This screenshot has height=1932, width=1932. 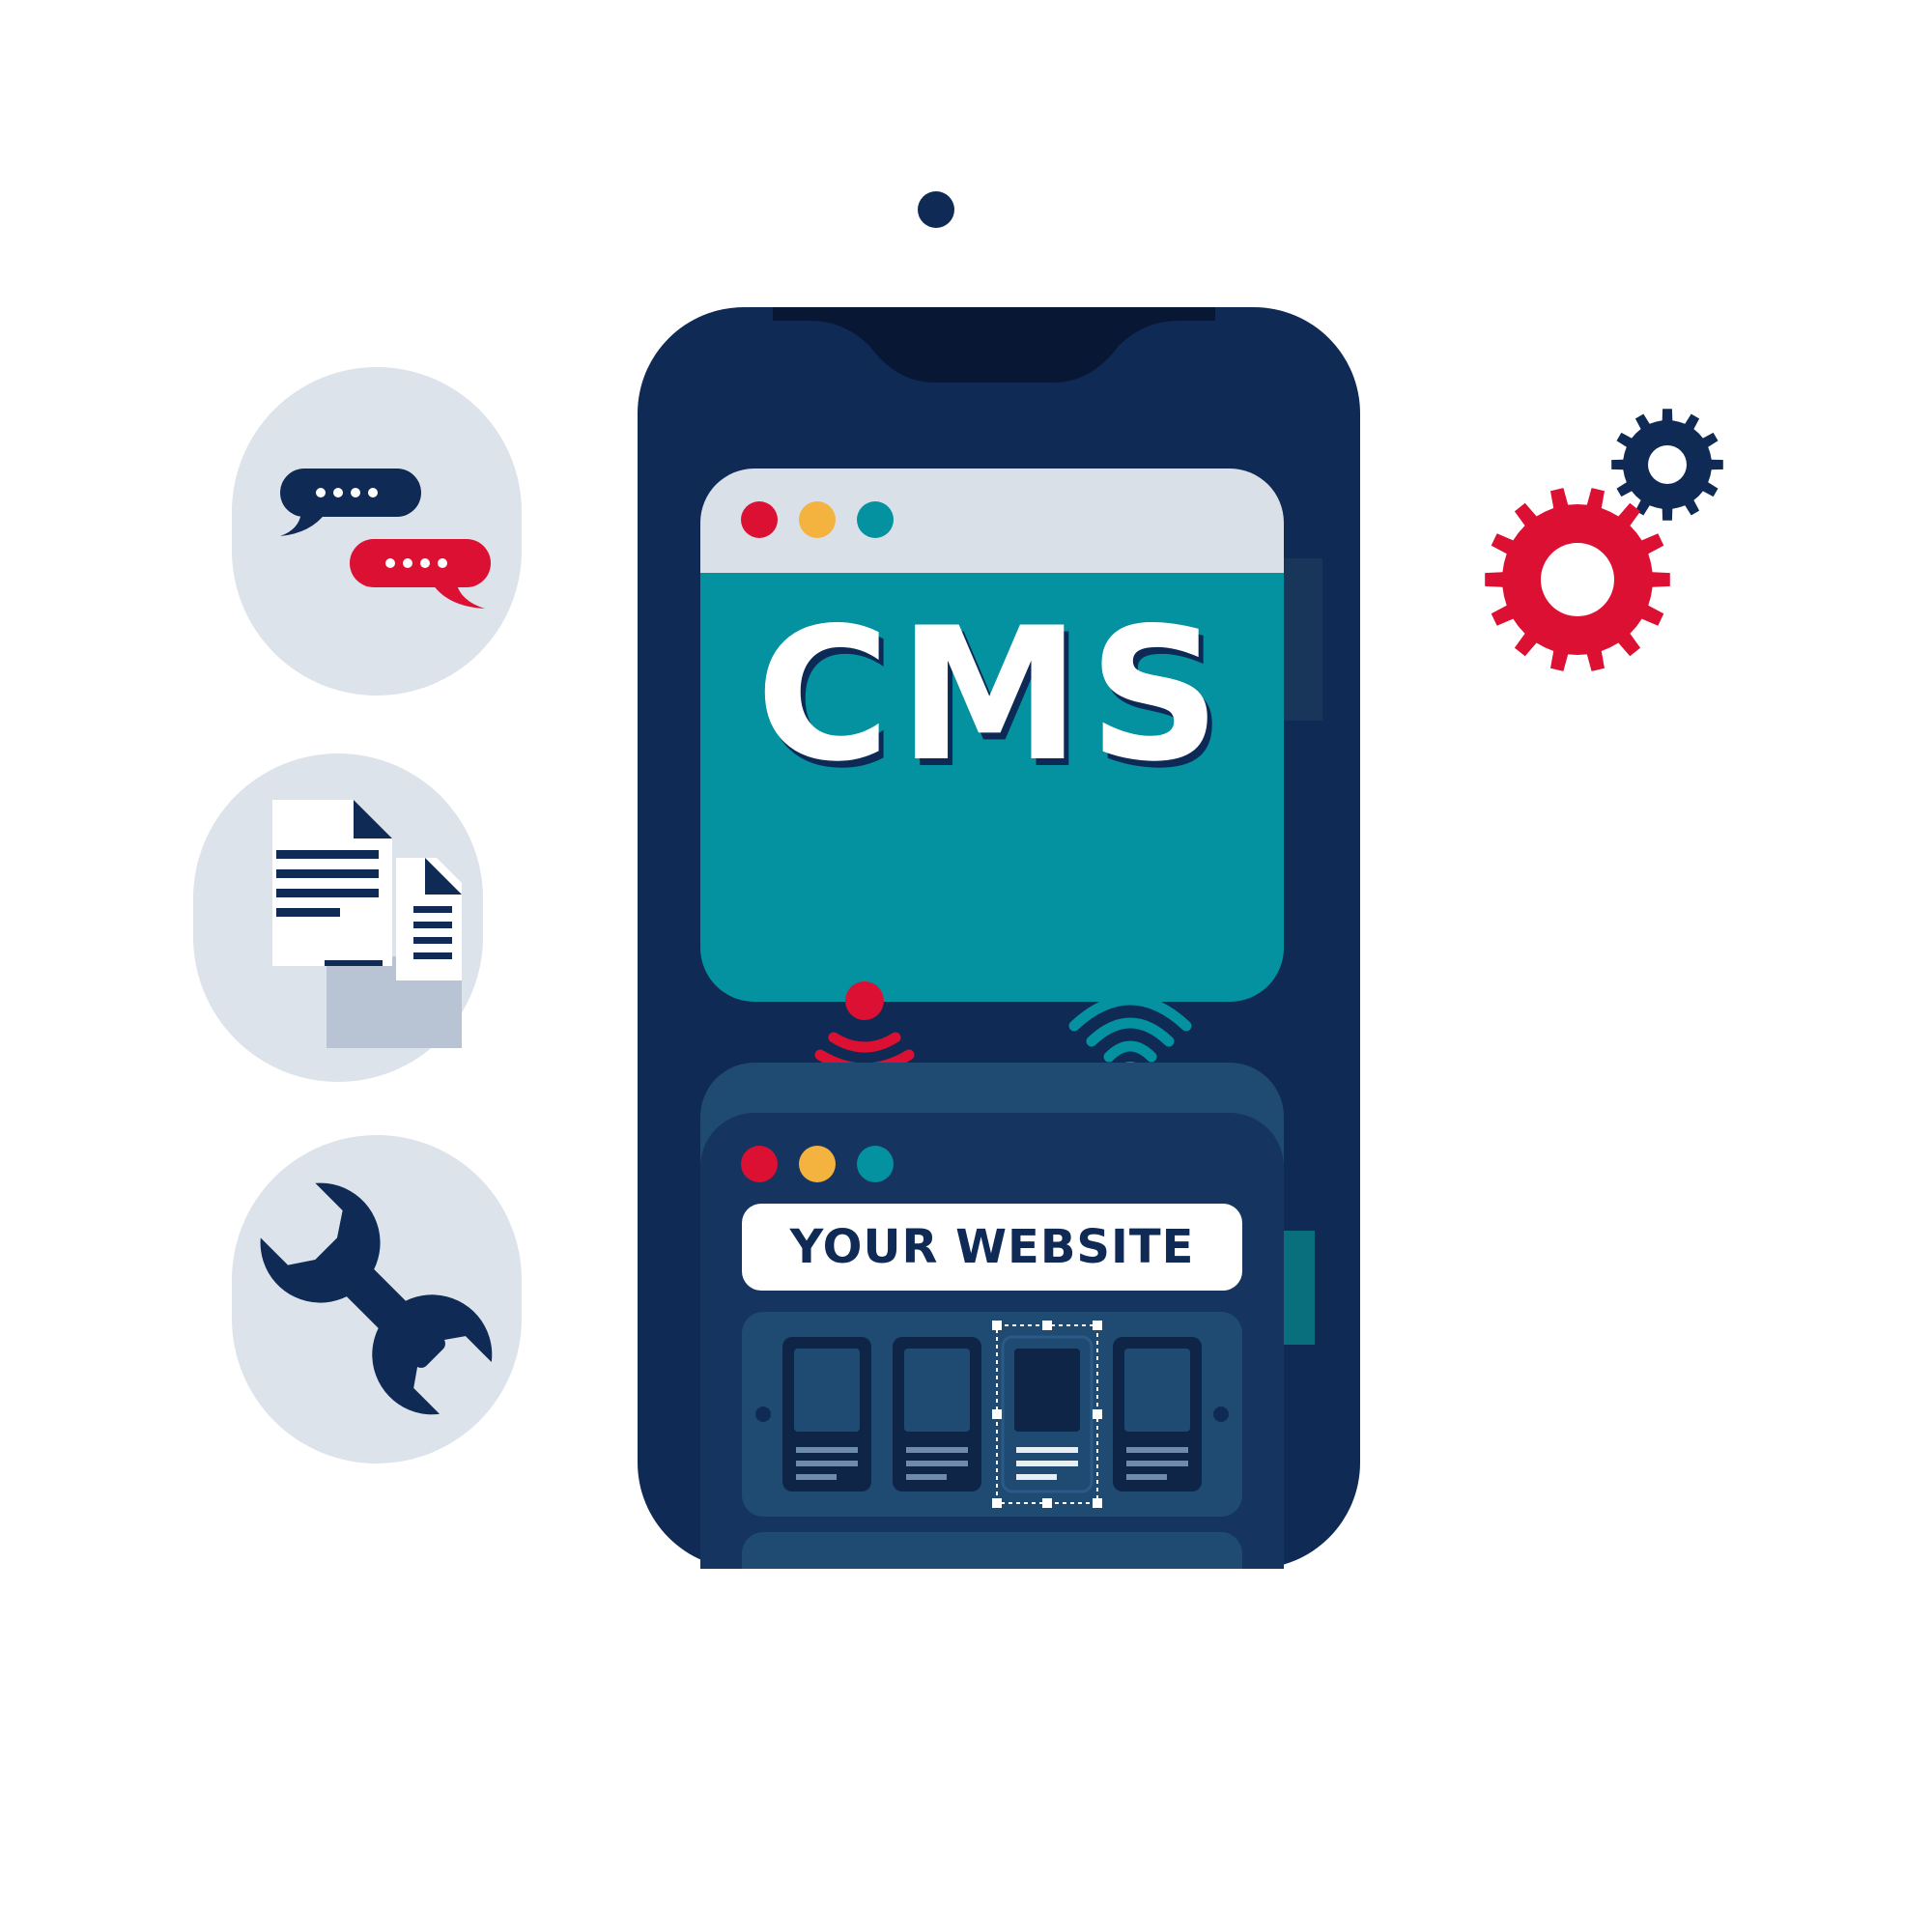 What do you see at coordinates (1299, 1288) in the screenshot?
I see `side-tab-lower` at bounding box center [1299, 1288].